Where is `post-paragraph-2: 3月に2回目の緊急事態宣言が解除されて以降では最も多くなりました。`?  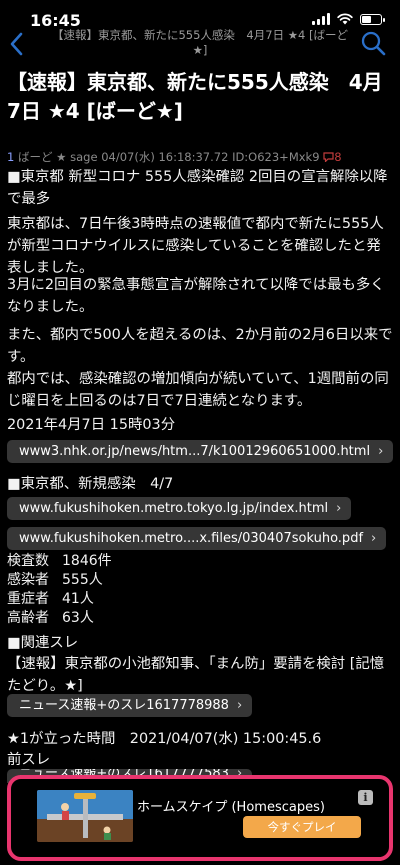
post-paragraph-2: 3月に2回目の緊急事態宣言が解除されて以降では最も多くなりました。 is located at coordinates (196, 296).